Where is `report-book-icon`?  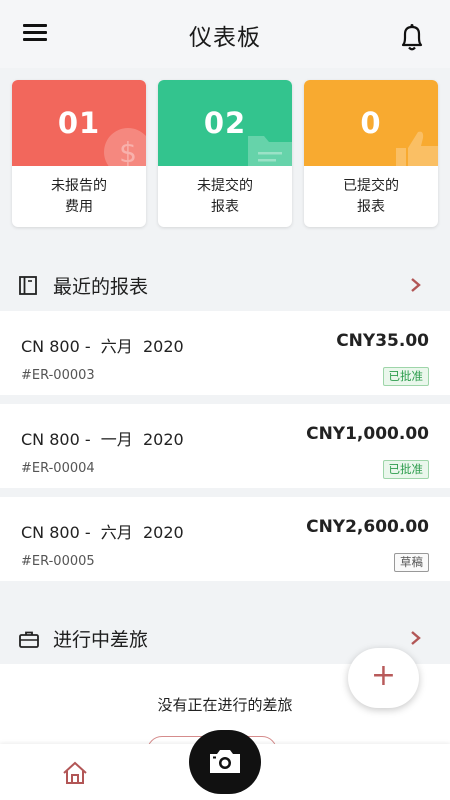 report-book-icon is located at coordinates (28, 285).